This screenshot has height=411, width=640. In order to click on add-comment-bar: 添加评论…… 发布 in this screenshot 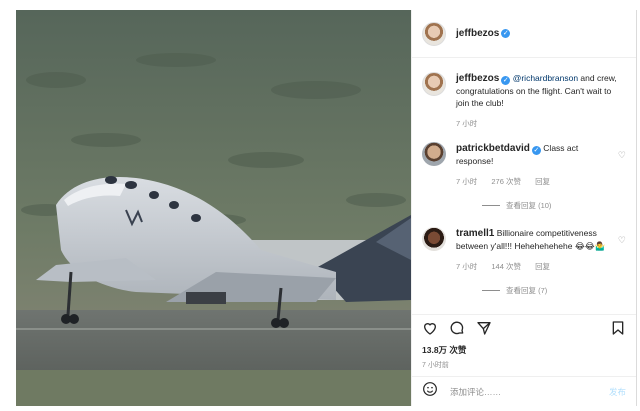, I will do `click(524, 391)`.